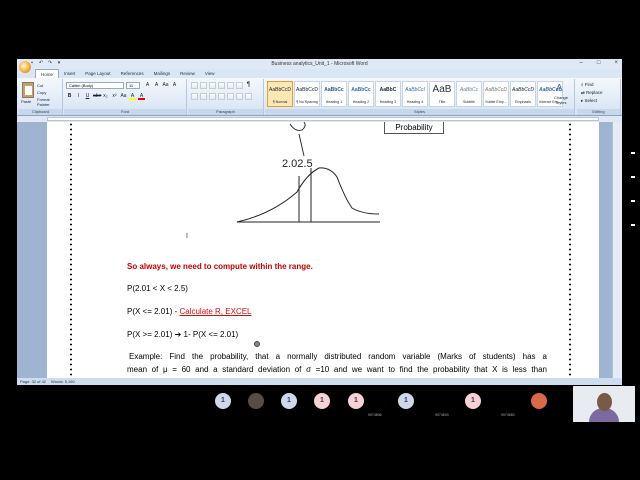 The width and height of the screenshot is (640, 480). I want to click on text-effects-button: Aa, so click(123, 96).